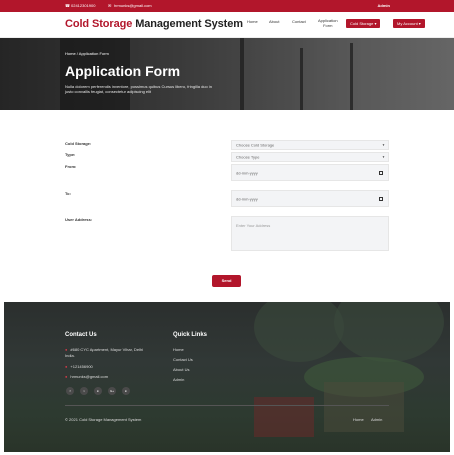 This screenshot has height=455, width=454. What do you see at coordinates (70, 355) in the screenshot?
I see `footer-address-line2: India.` at bounding box center [70, 355].